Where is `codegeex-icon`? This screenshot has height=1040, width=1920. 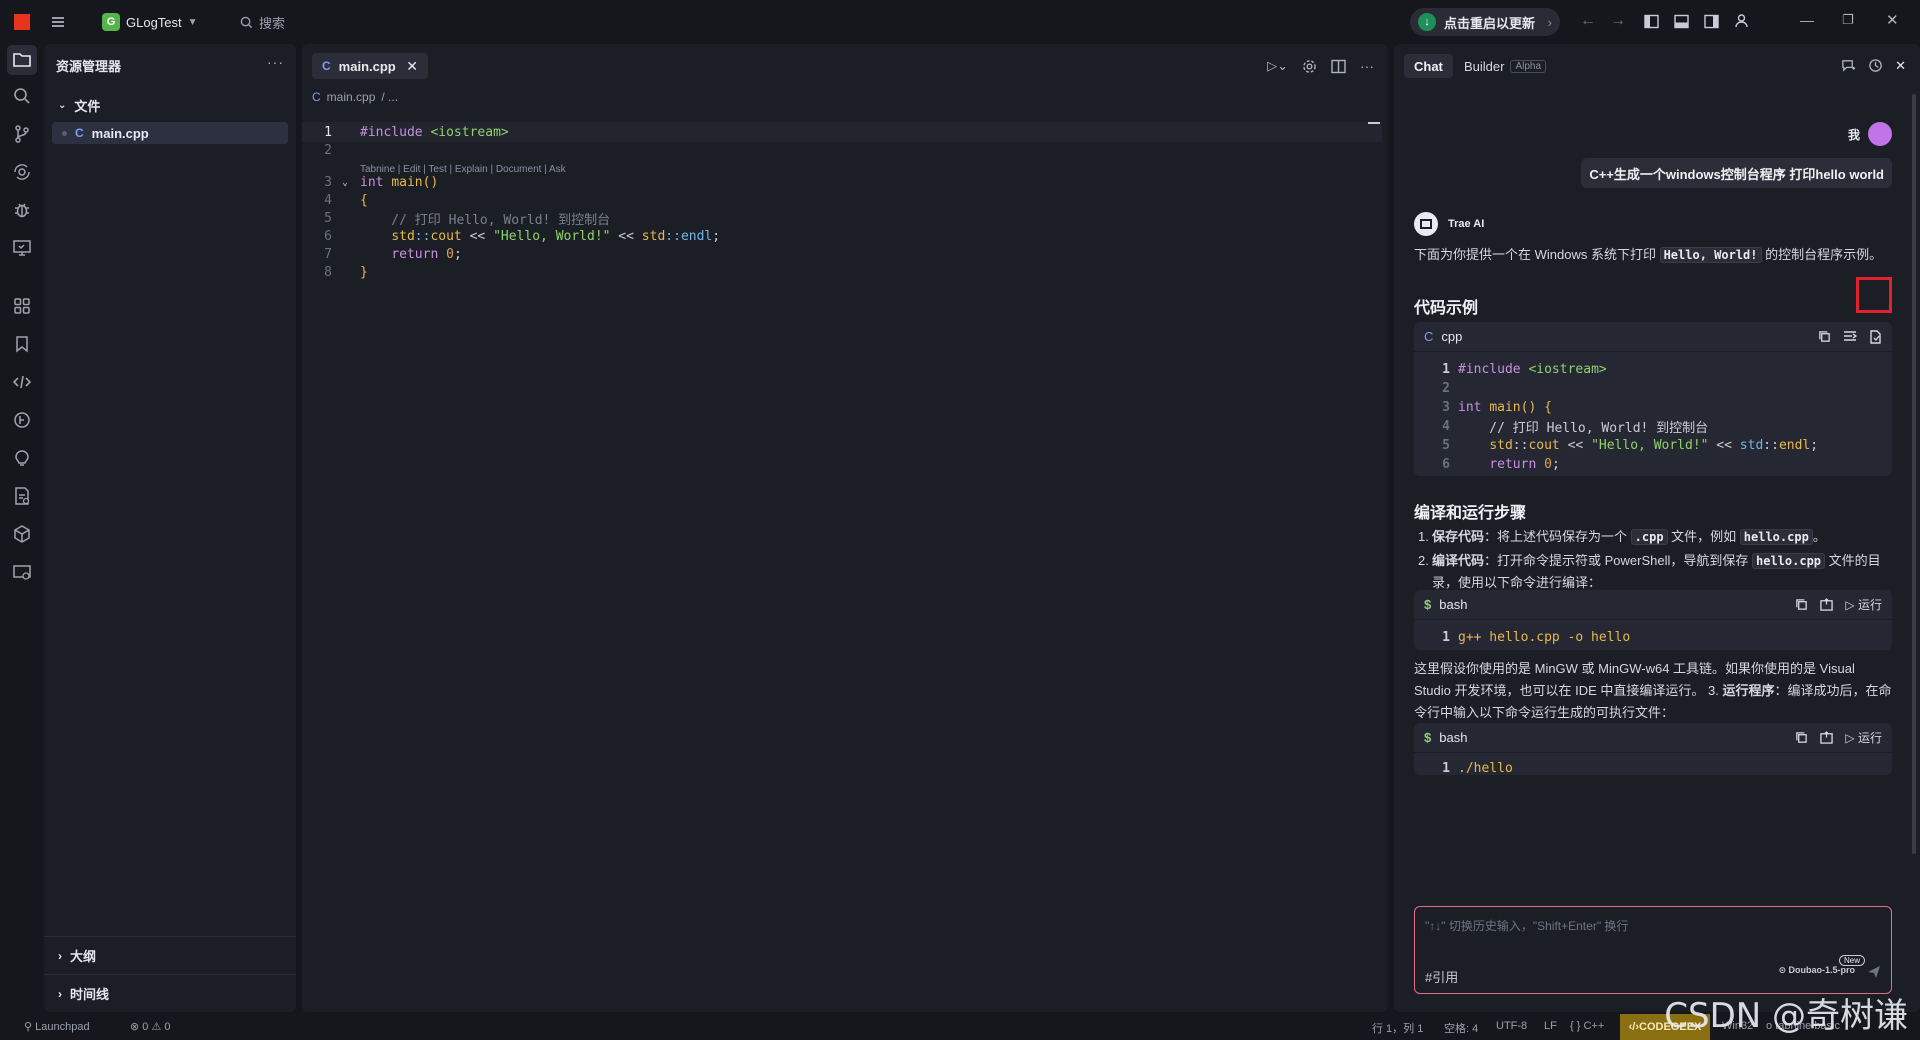 codegeex-icon is located at coordinates (22, 382).